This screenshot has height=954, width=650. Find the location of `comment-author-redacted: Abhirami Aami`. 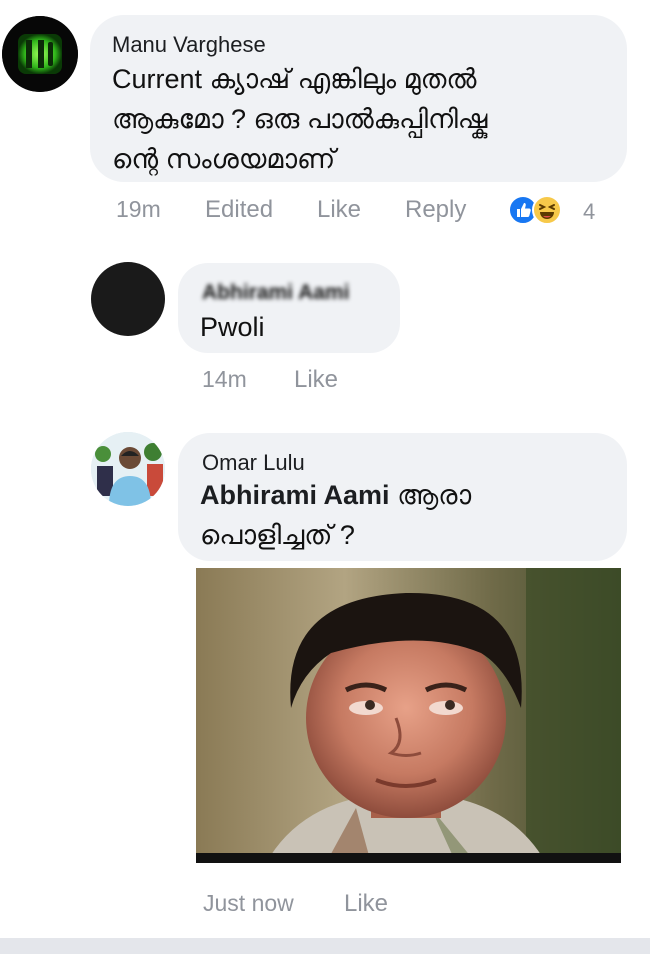

comment-author-redacted: Abhirami Aami is located at coordinates (289, 291).